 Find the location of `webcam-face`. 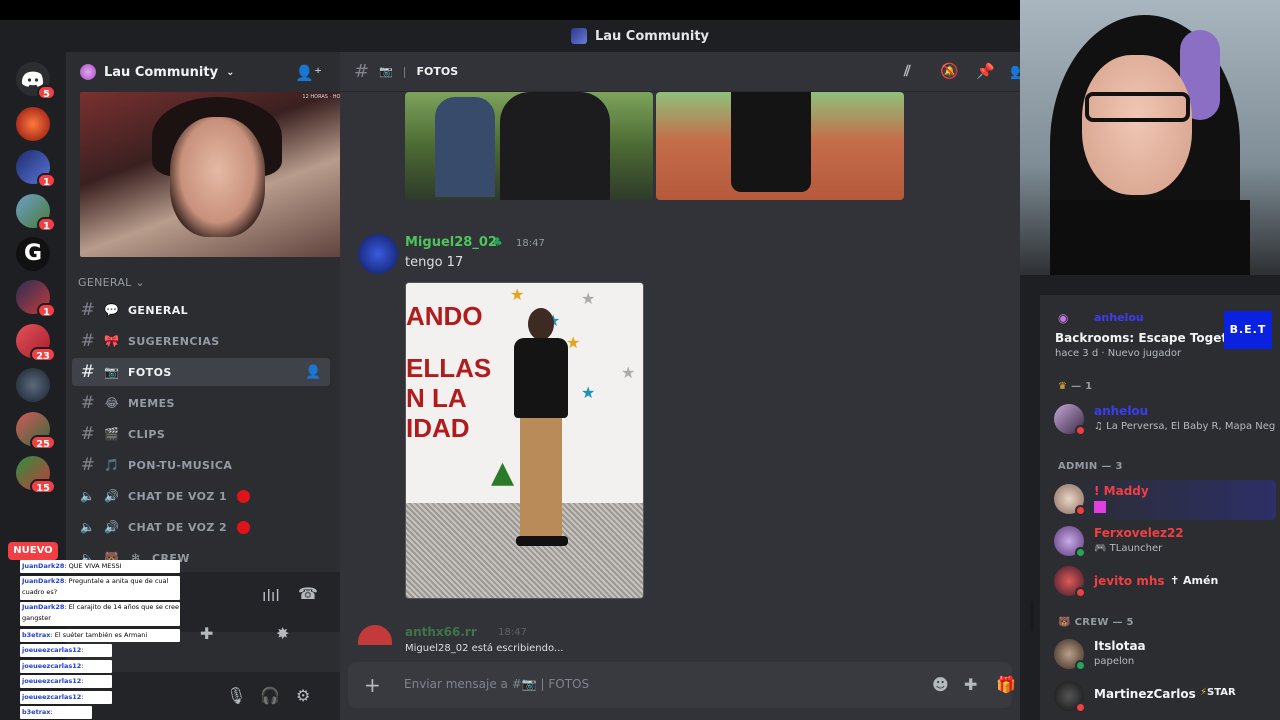

webcam-face is located at coordinates (217, 177).